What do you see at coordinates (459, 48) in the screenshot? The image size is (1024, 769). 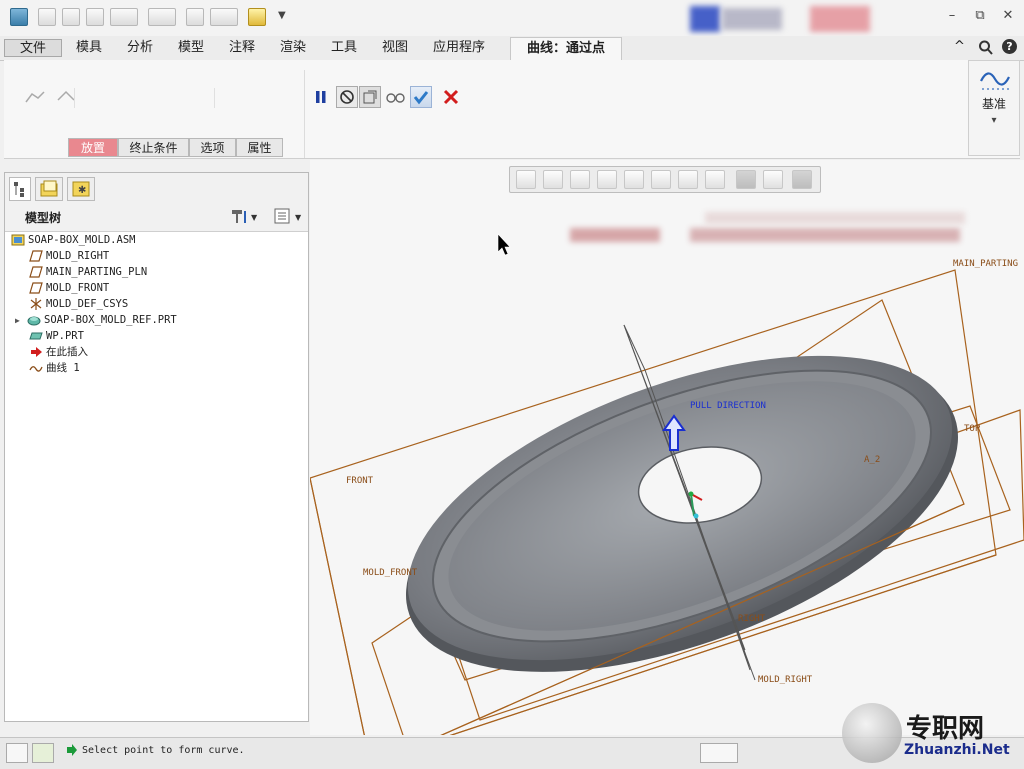 I see `tab-applications: 应用程序` at bounding box center [459, 48].